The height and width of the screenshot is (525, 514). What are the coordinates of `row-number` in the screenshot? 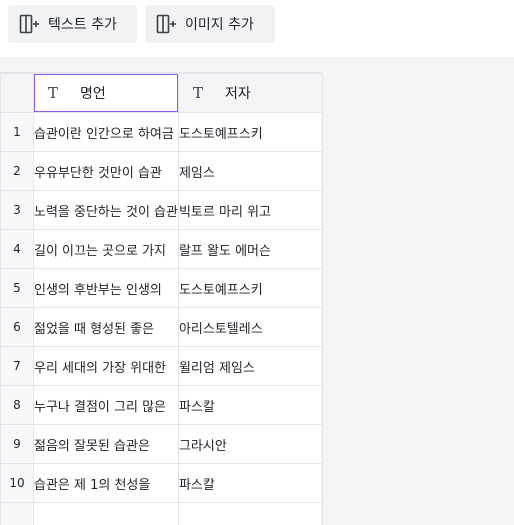 It's located at (17, 513).